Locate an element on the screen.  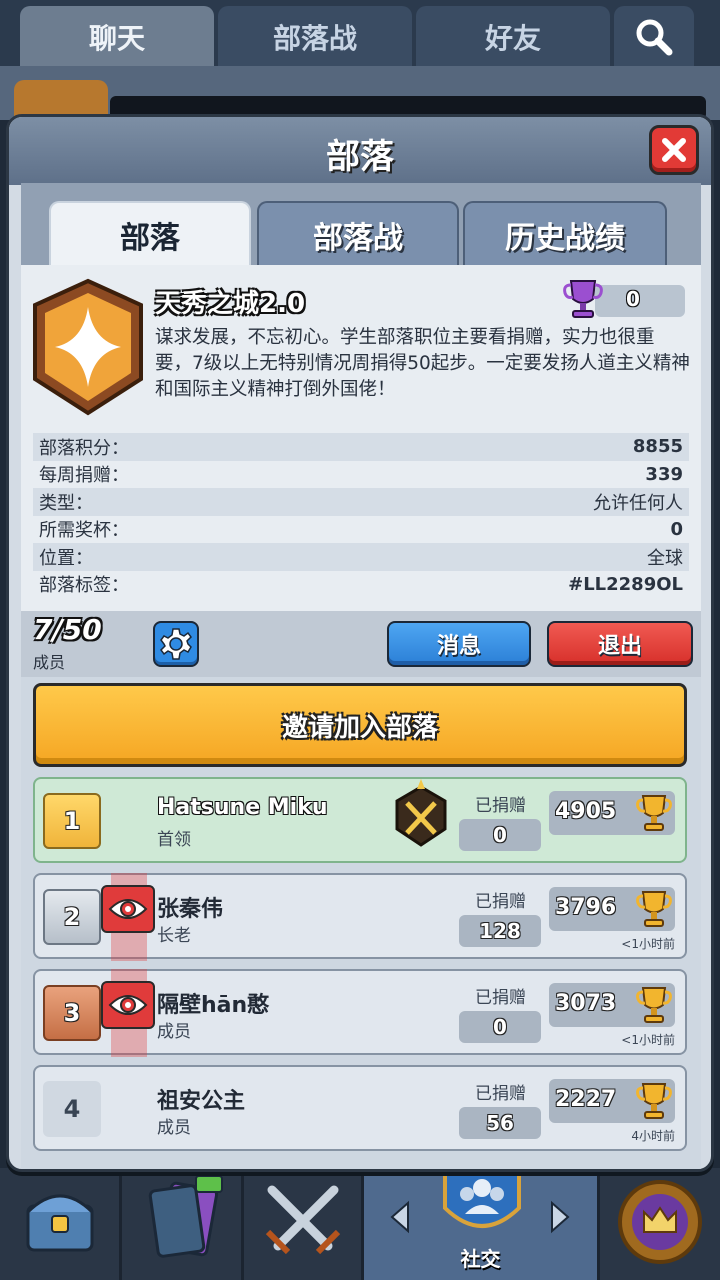
nav-tournament is located at coordinates (660, 1224).